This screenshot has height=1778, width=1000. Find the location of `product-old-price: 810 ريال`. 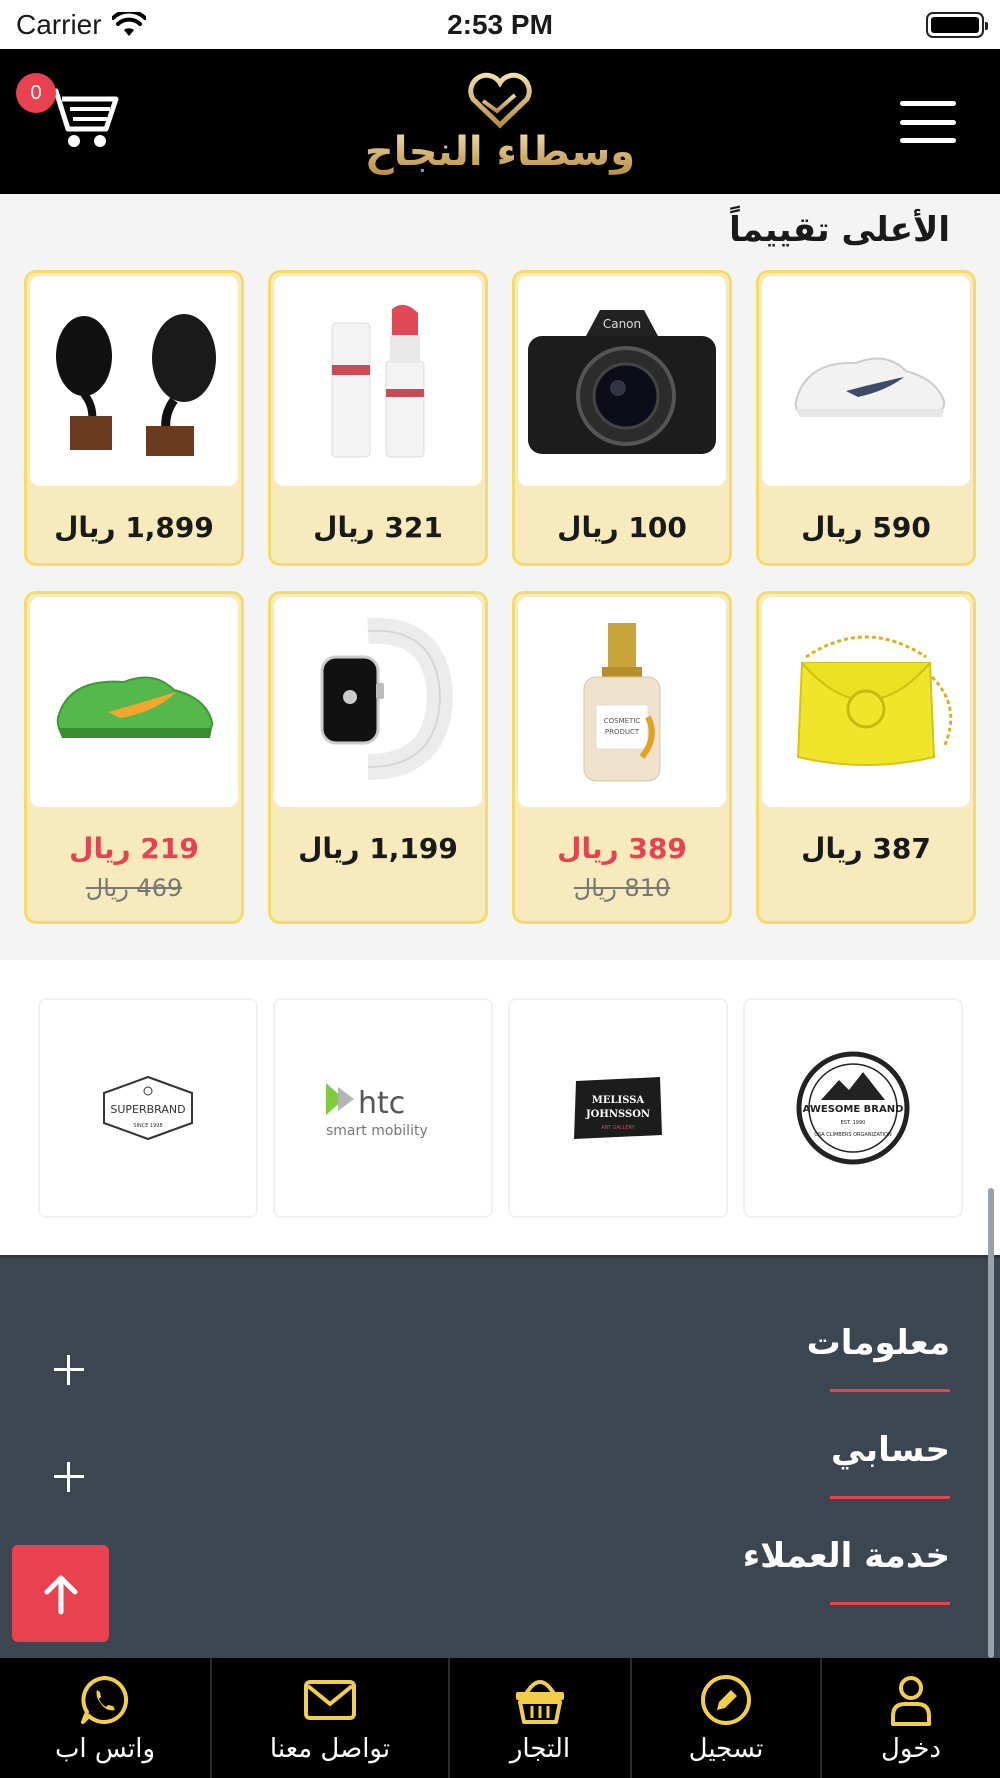

product-old-price: 810 ريال is located at coordinates (622, 888).